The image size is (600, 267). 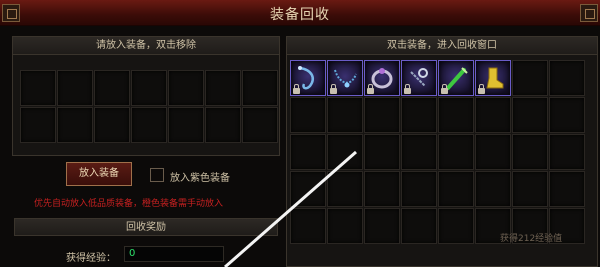 What do you see at coordinates (146, 227) in the screenshot?
I see `reward-header: 回收奖励` at bounding box center [146, 227].